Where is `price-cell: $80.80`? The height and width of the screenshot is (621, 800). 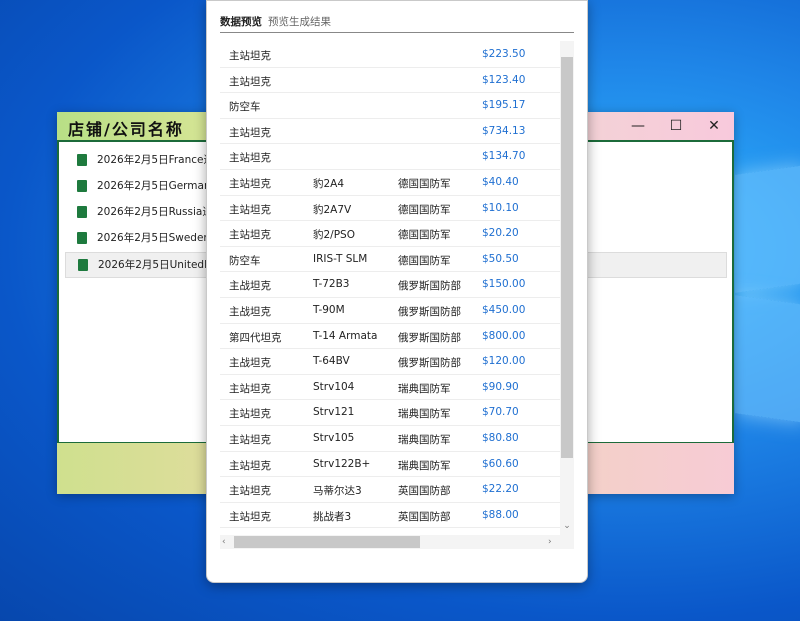 price-cell: $80.80 is located at coordinates (500, 438).